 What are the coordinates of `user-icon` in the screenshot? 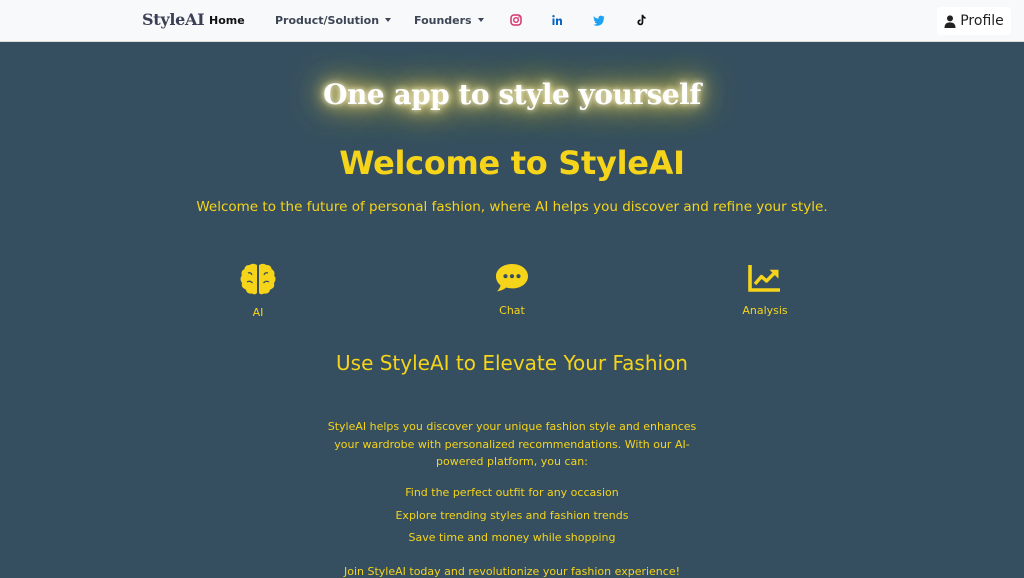 It's located at (950, 21).